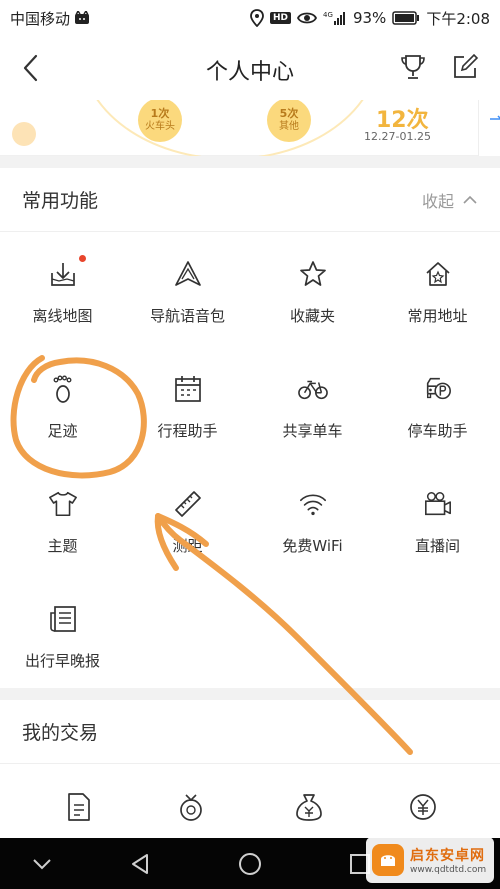 This screenshot has width=500, height=889. Describe the element at coordinates (312, 316) in the screenshot. I see `func-label: 收藏夹` at that location.